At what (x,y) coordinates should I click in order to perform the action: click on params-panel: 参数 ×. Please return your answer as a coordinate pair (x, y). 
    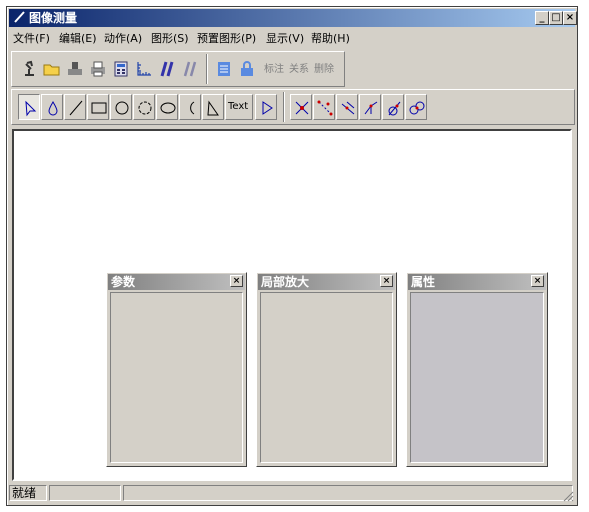
    Looking at the image, I should click on (176, 369).